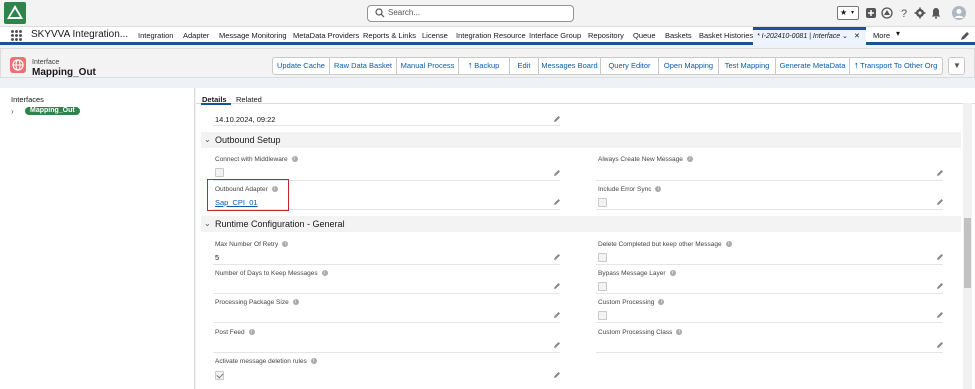 This screenshot has height=389, width=975. Describe the element at coordinates (898, 33) in the screenshot. I see `caret-down-icon: ▾` at that location.